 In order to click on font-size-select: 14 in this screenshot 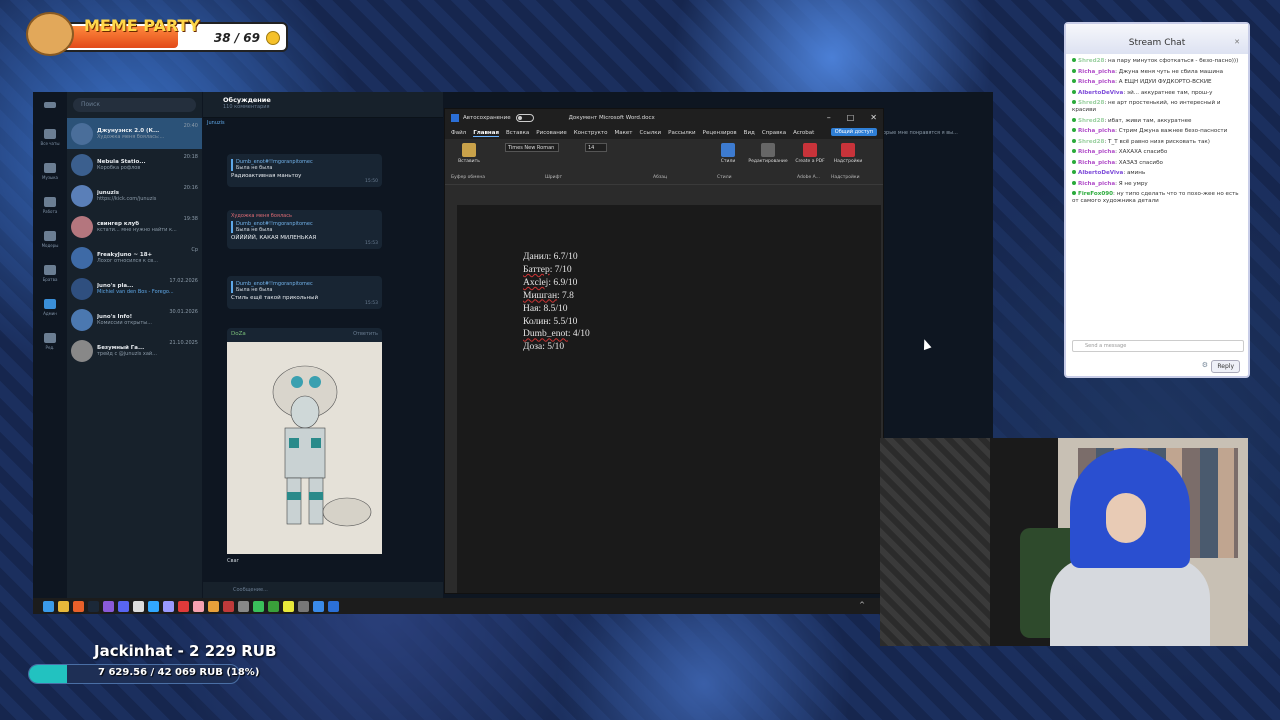, I will do `click(596, 147)`.